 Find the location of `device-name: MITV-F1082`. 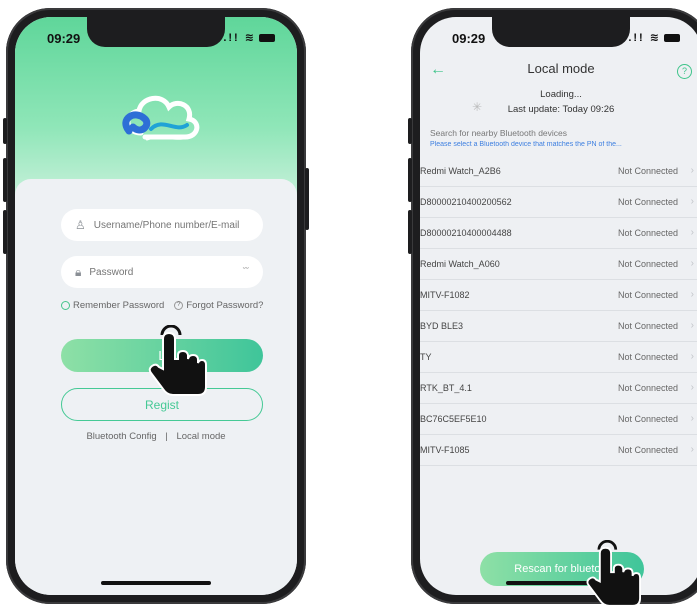

device-name: MITV-F1082 is located at coordinates (445, 295).